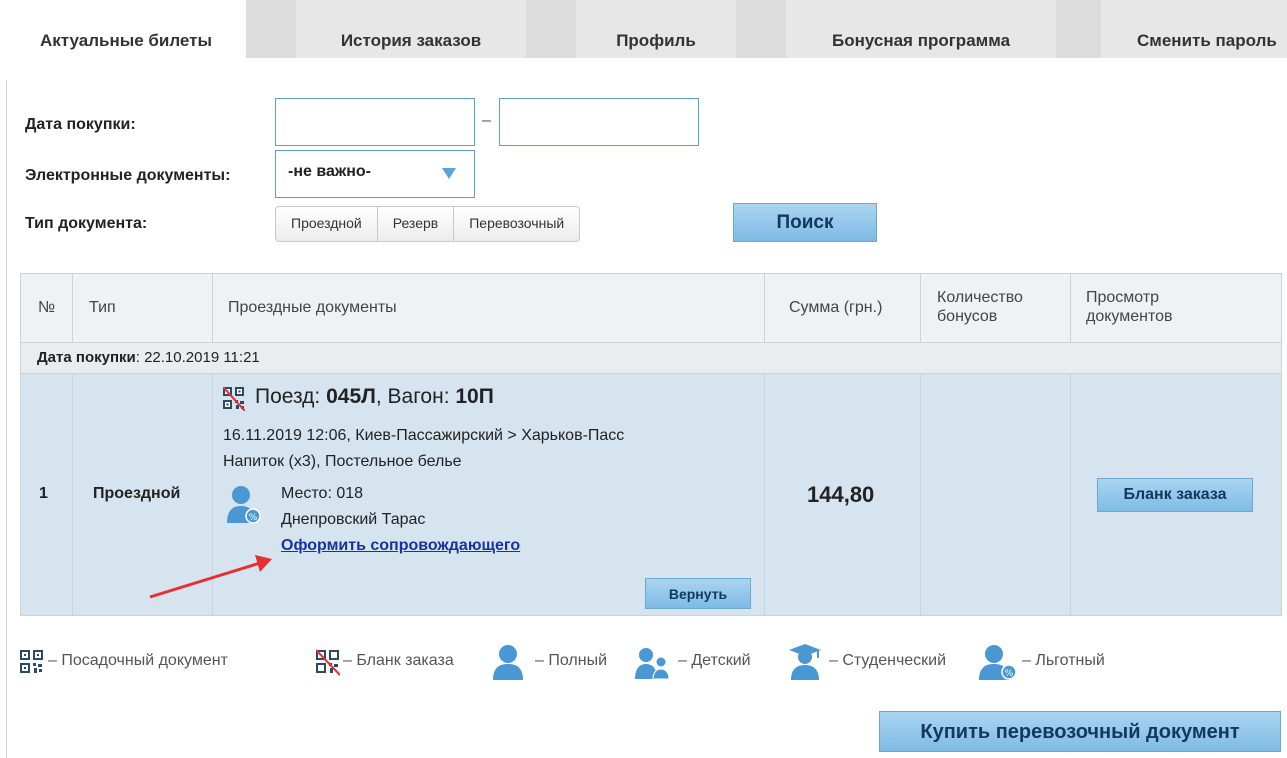 The height and width of the screenshot is (758, 1287). I want to click on legend-discount: – Льготный, so click(1063, 660).